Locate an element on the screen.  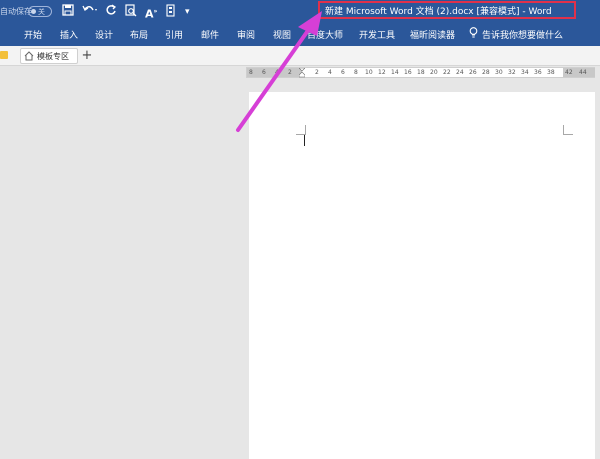
indent-marker-icon is located at coordinates (302, 73).